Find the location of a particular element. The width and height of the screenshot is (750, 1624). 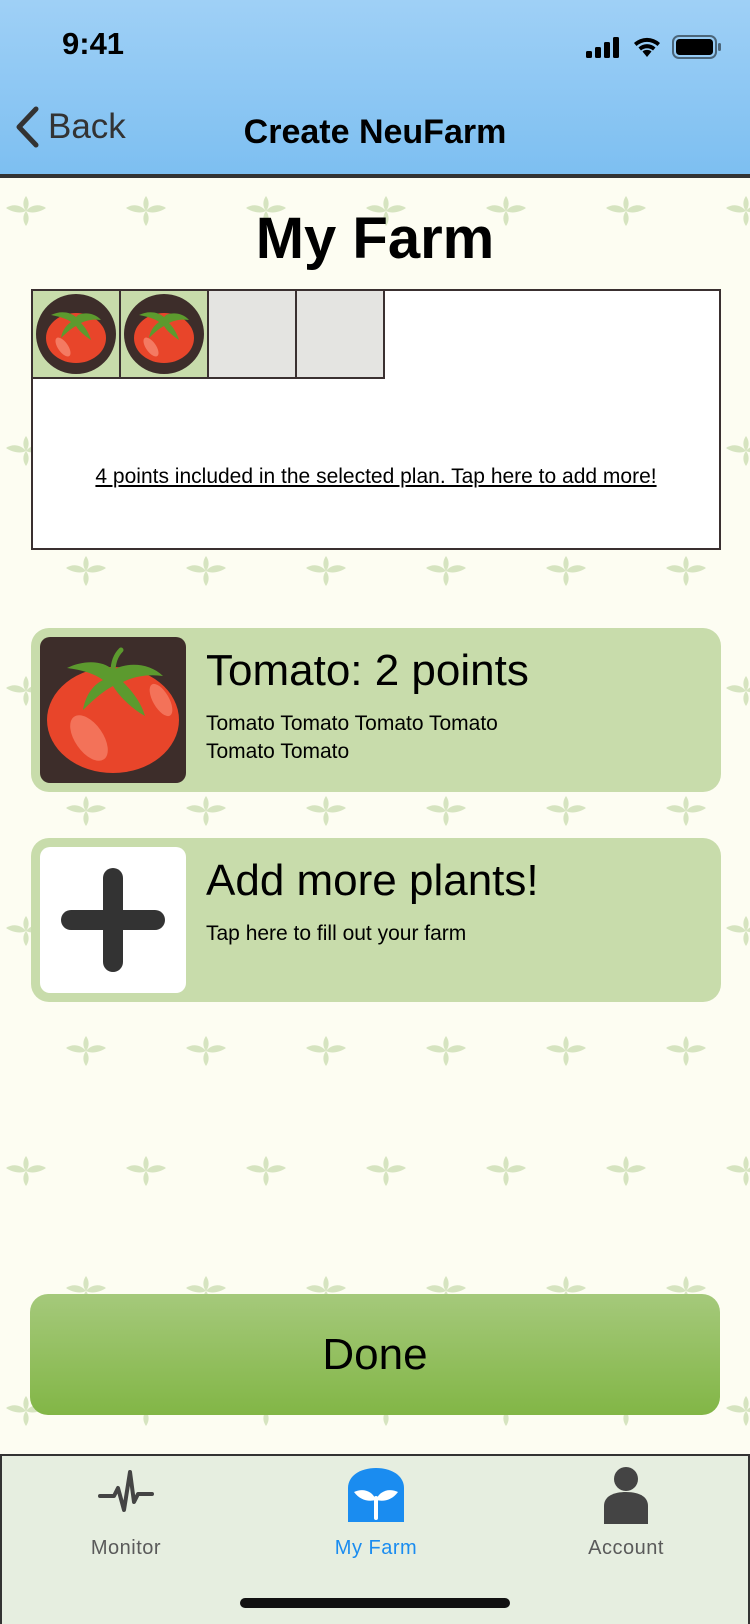

plant-card-heading: Tomato: 2 points is located at coordinates (367, 670).